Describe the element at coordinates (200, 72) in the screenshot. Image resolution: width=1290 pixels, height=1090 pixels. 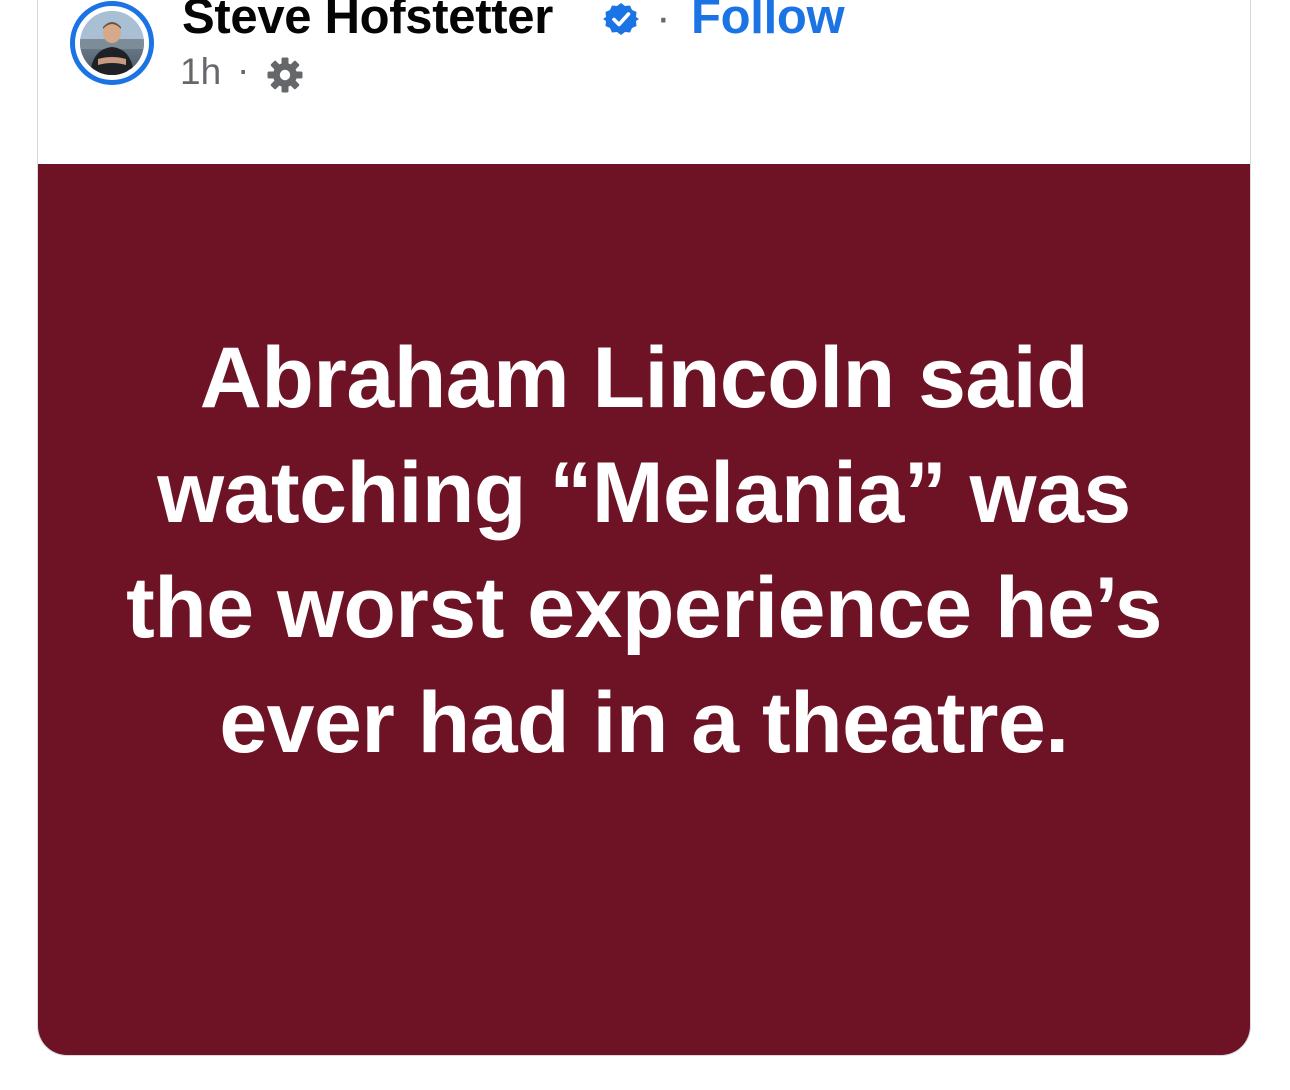
I see `post-timestamp: 1h` at that location.